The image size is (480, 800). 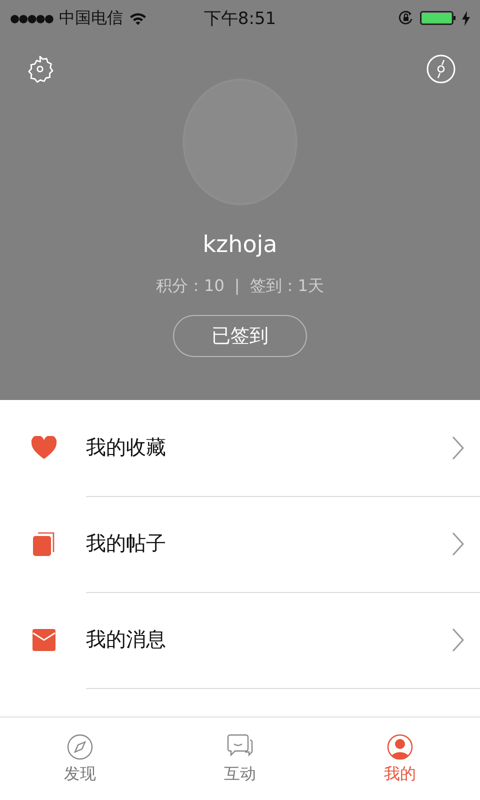 I want to click on tab: 互动, so click(x=240, y=759).